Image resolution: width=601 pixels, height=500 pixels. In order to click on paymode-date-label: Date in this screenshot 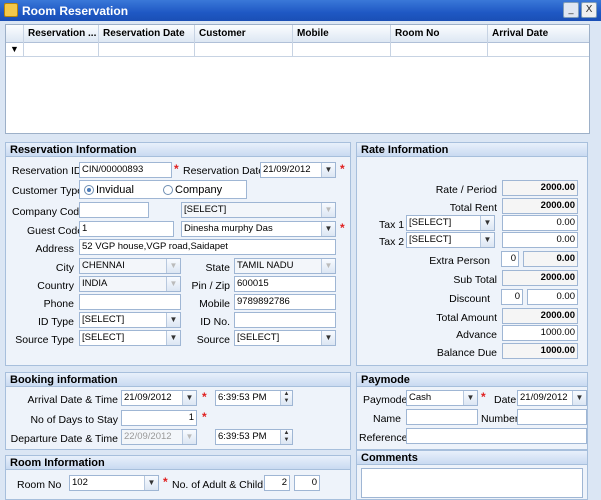, I will do `click(505, 400)`.